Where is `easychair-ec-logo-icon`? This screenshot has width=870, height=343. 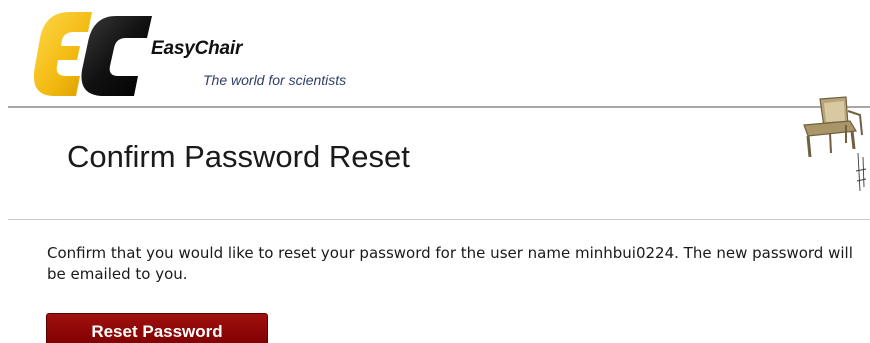
easychair-ec-logo-icon is located at coordinates (92, 54).